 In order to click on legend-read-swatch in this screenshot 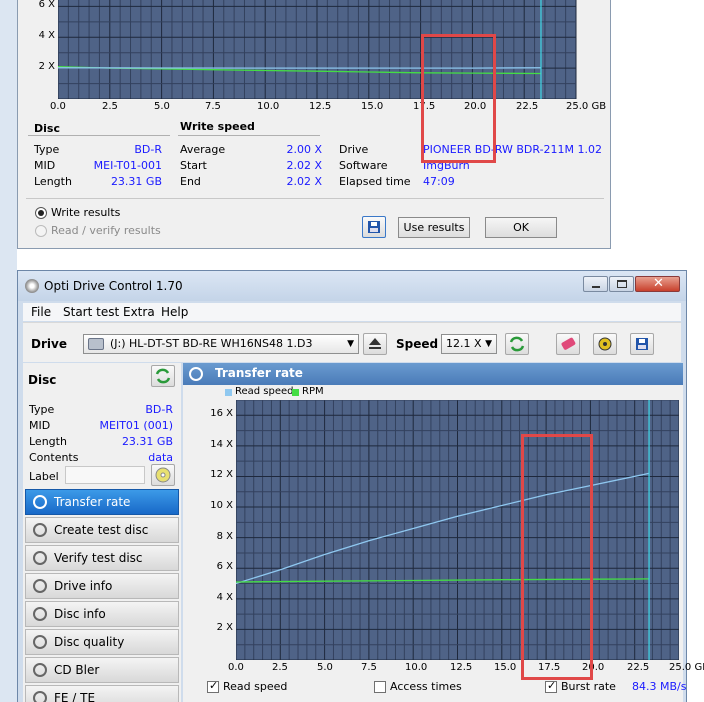, I will do `click(228, 392)`.